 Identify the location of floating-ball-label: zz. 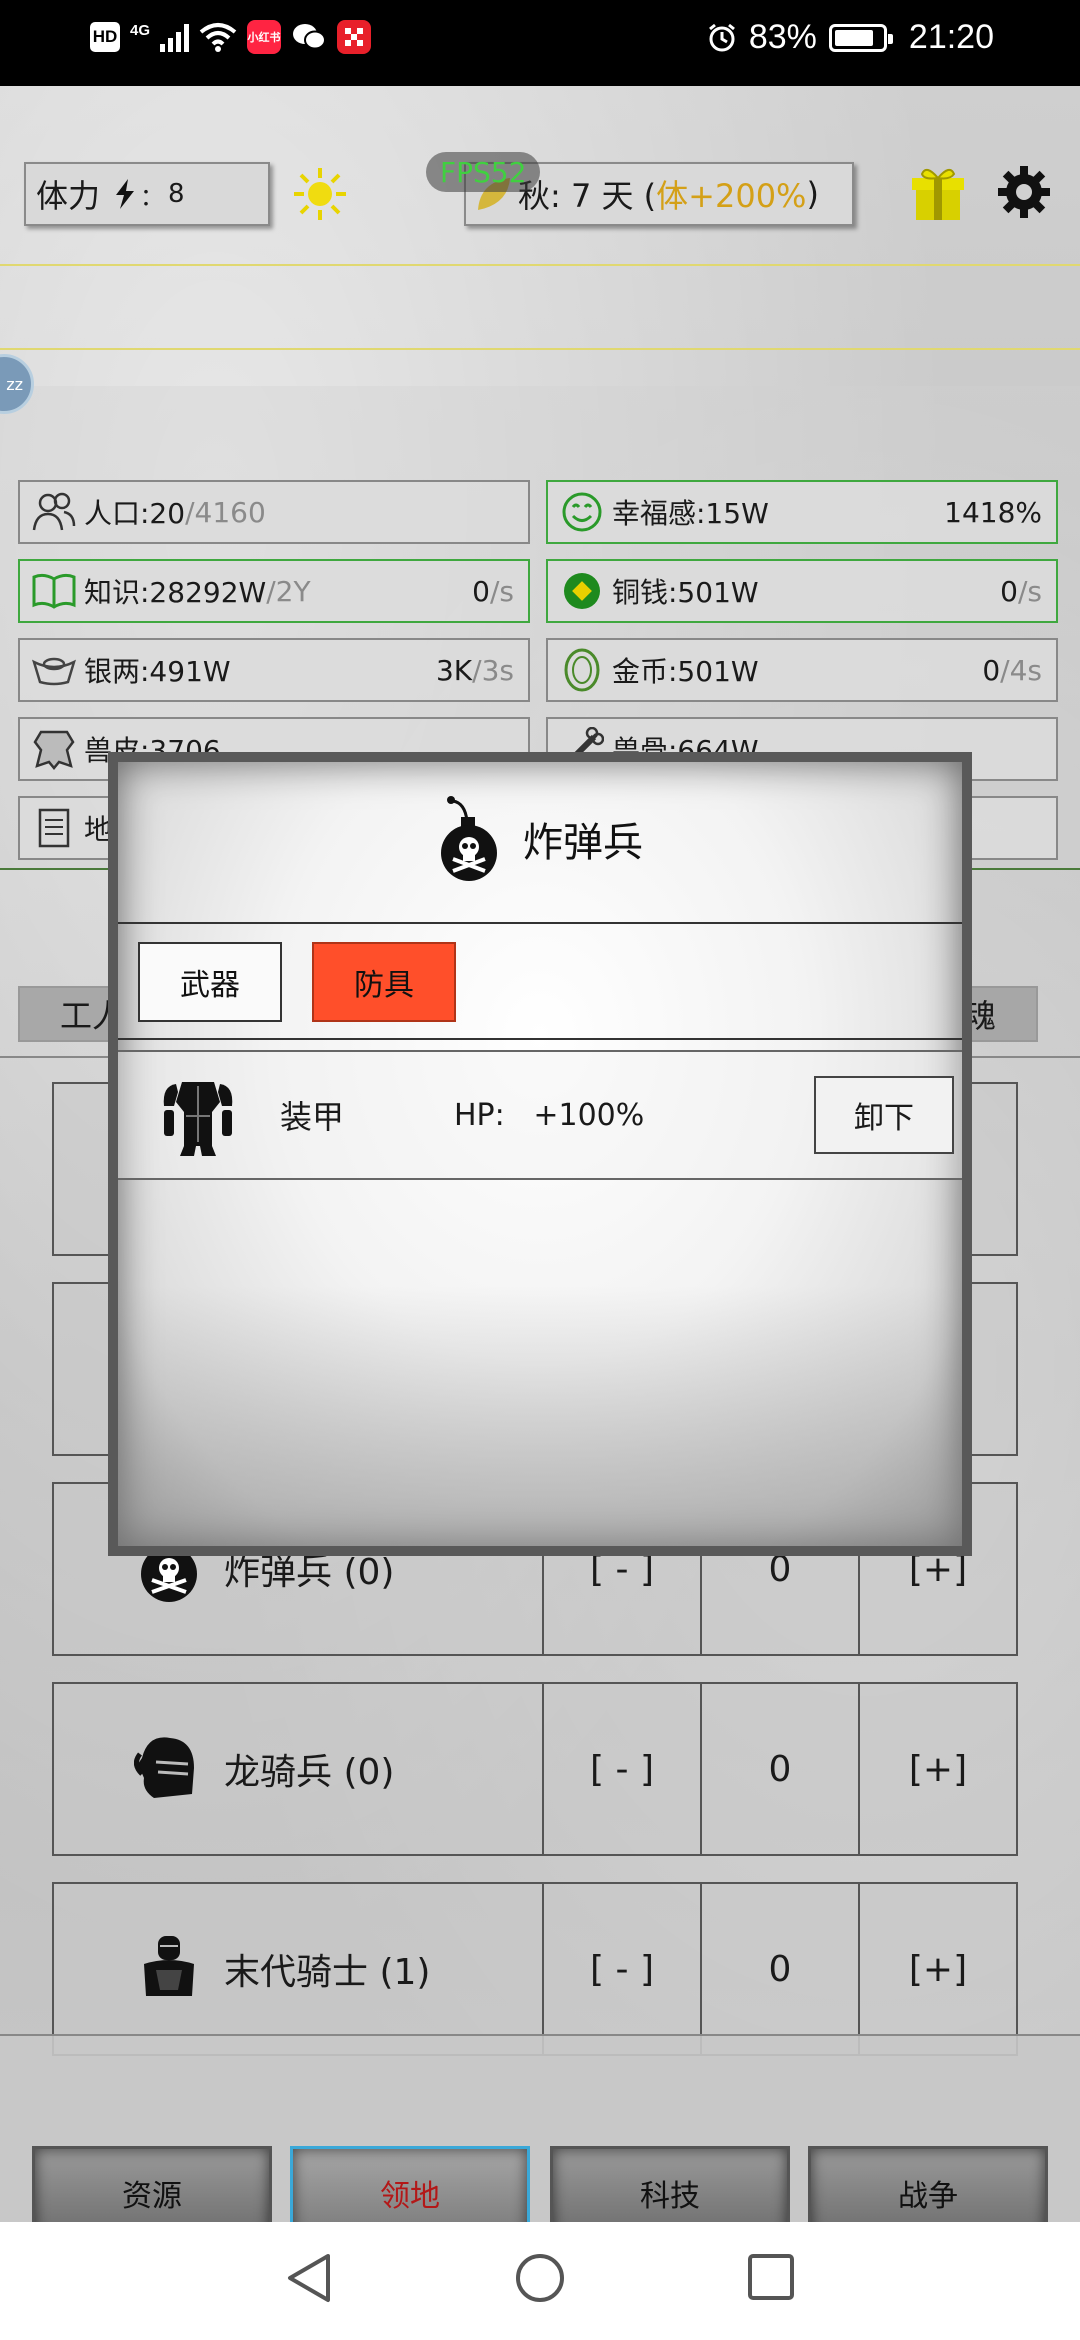
(14, 384).